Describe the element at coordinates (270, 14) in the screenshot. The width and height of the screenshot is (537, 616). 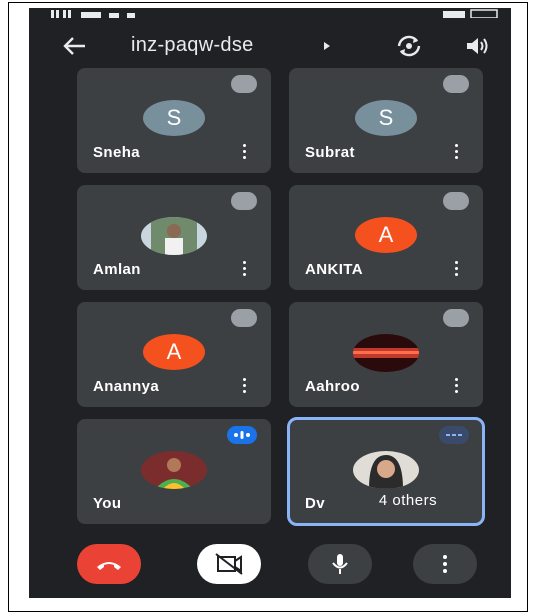
I see `status-bar` at that location.